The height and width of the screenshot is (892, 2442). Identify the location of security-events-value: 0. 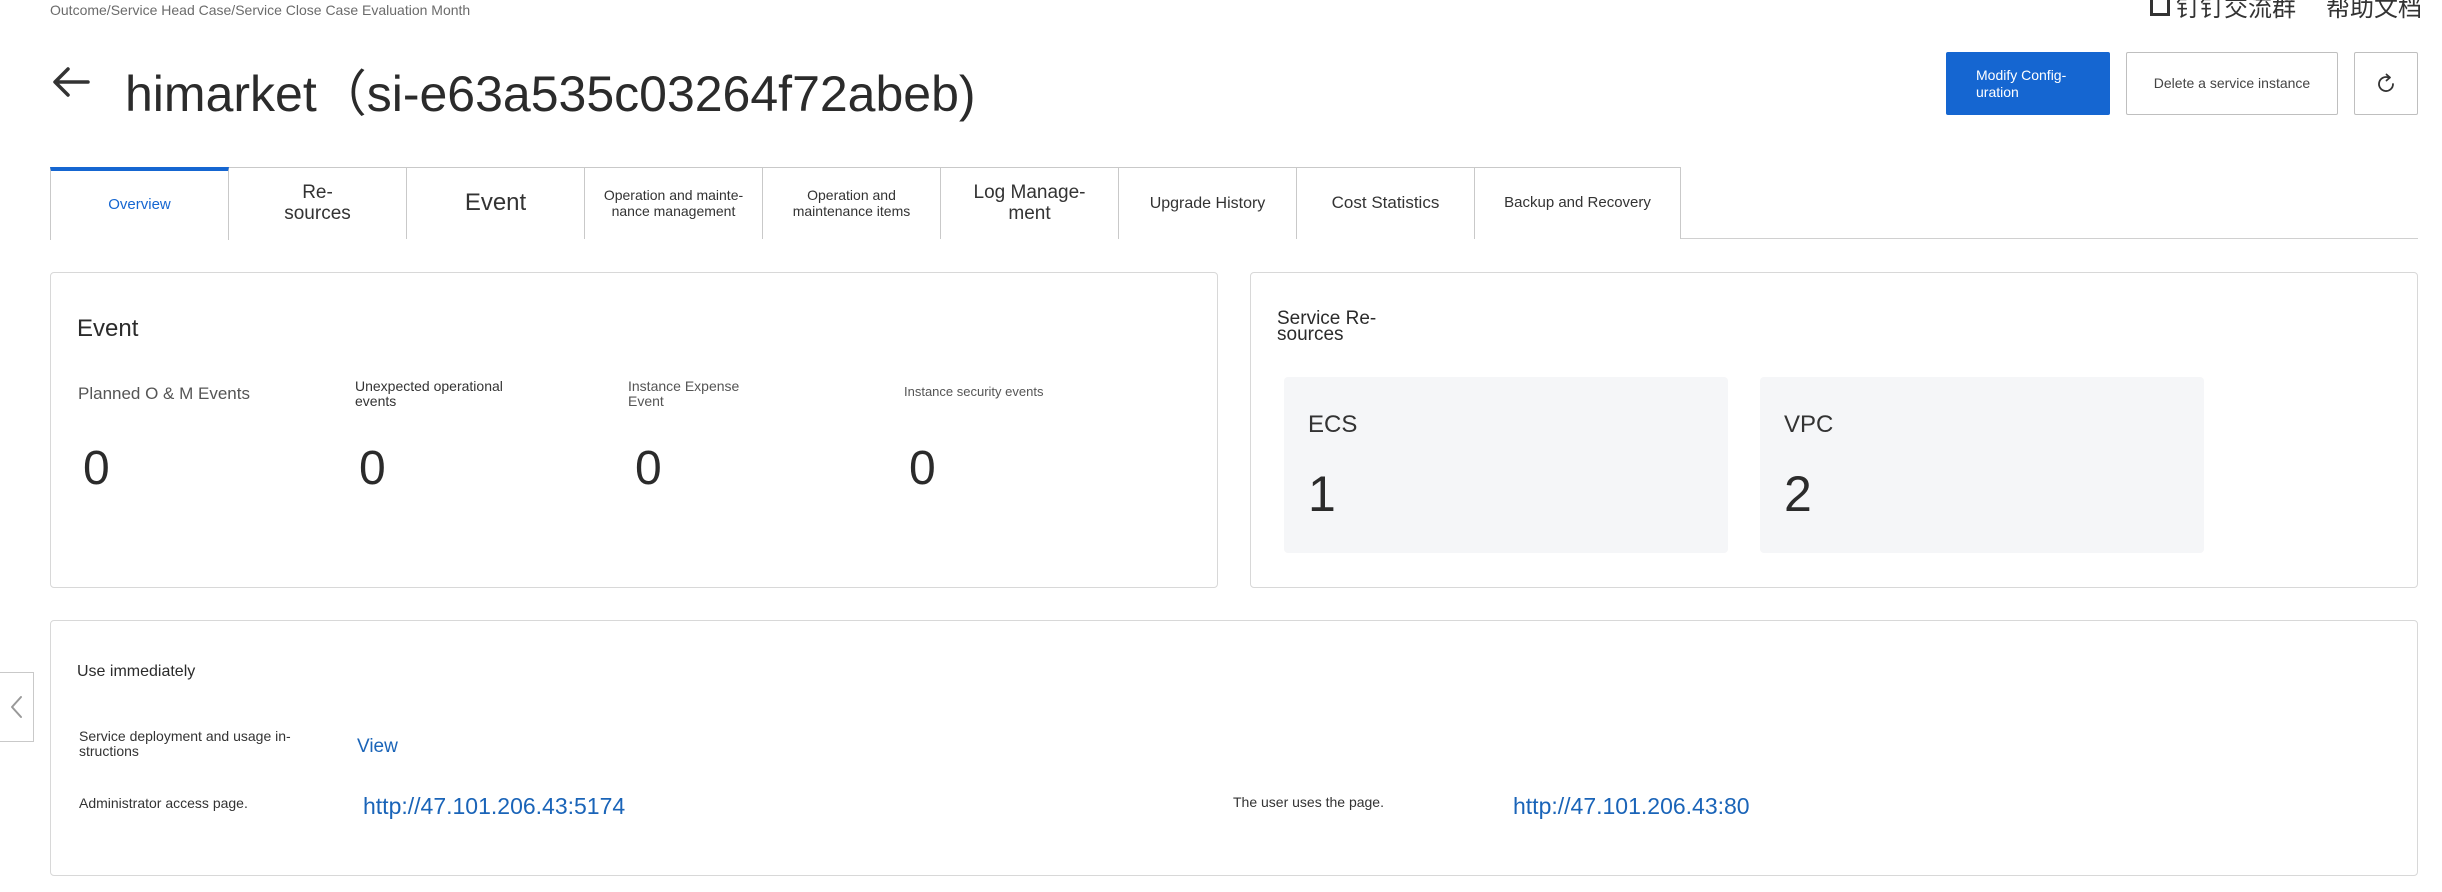
(922, 468).